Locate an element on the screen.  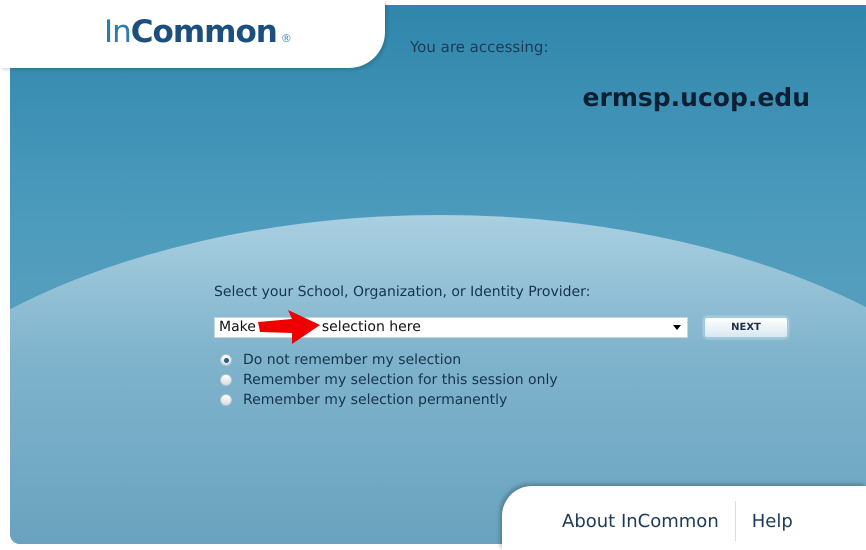
footer-link: Help is located at coordinates (772, 521).